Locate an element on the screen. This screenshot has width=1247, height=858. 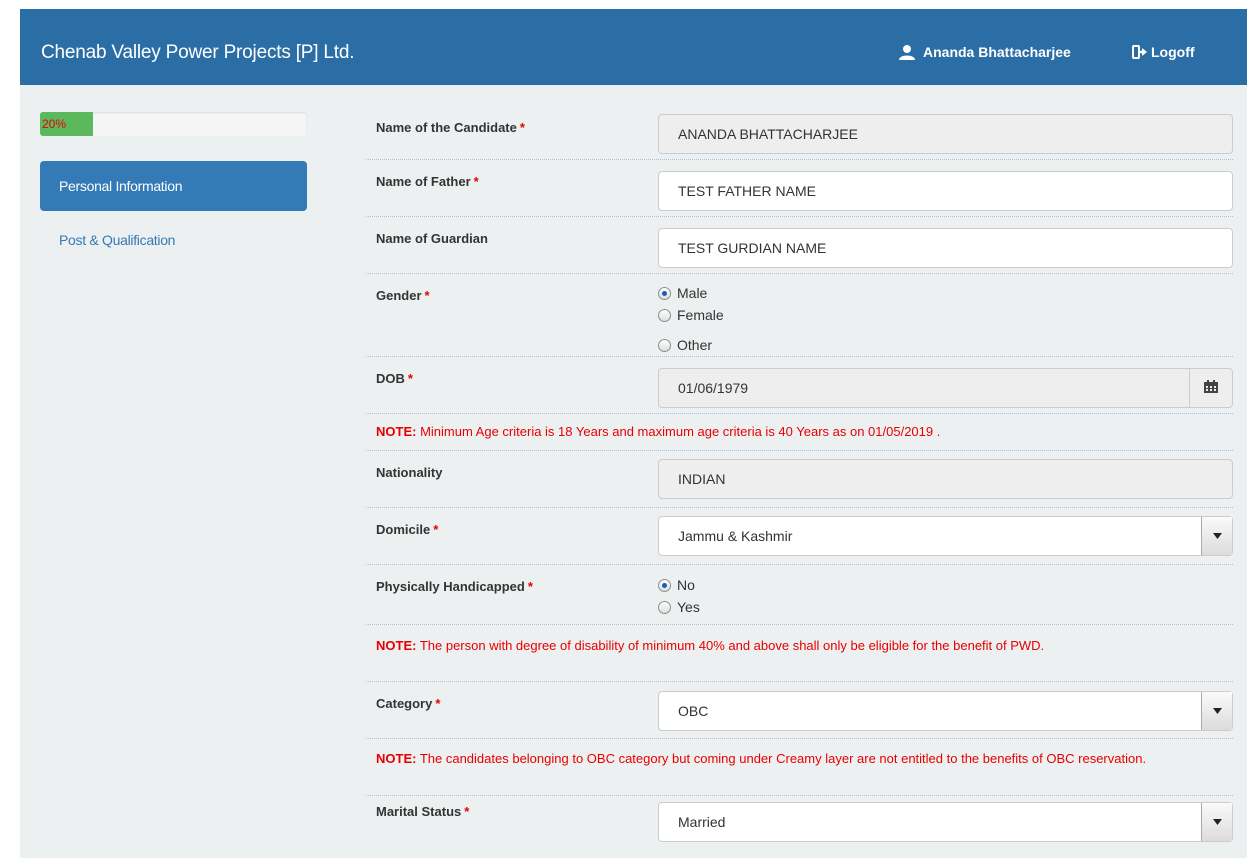
handicapped-radio-group: No Yes is located at coordinates (679, 596).